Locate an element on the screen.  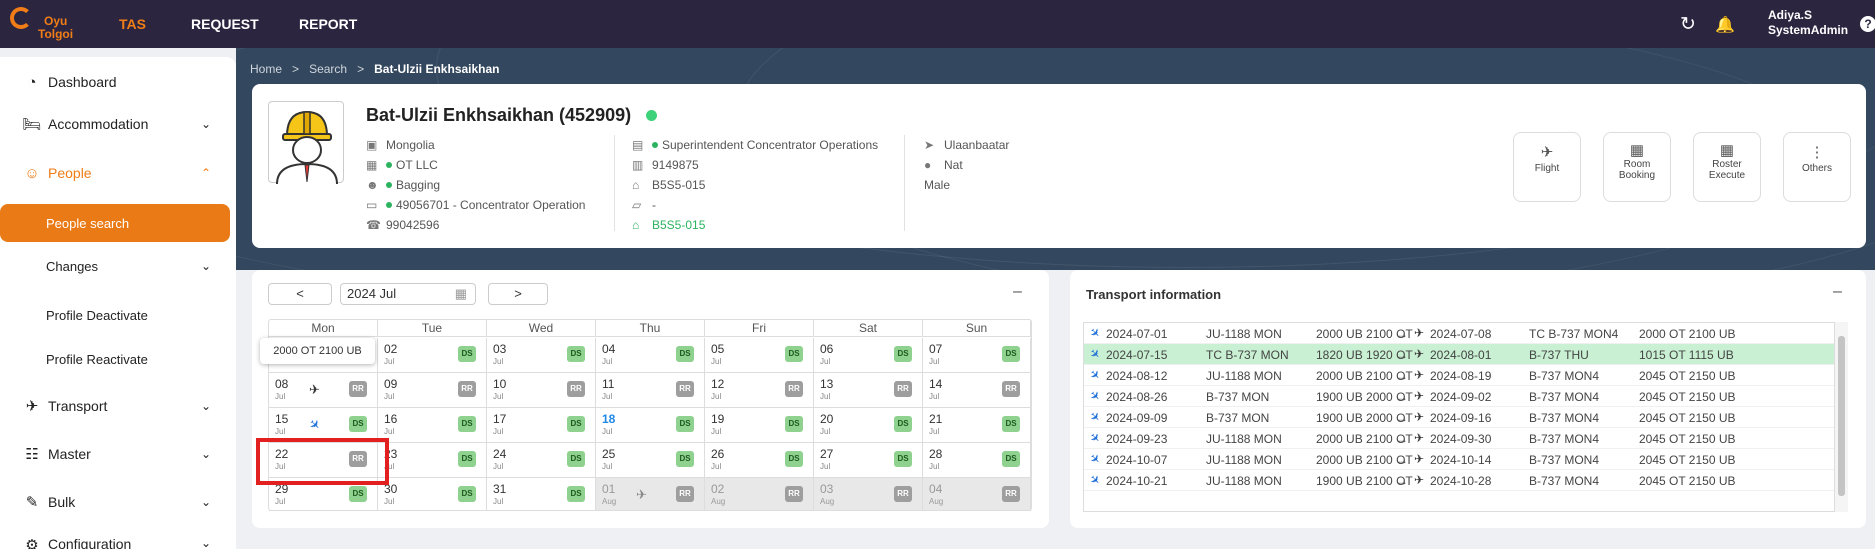
sidebar-item-people-search: People search is located at coordinates (115, 223).